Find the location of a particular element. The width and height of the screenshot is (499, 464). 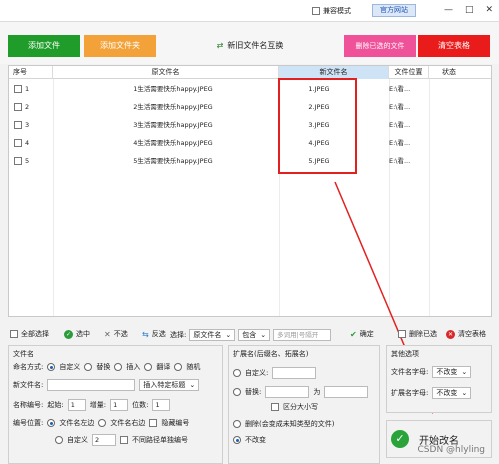

extension-panel-title: 扩展名(后缀名、拓展名) is located at coordinates (271, 354).